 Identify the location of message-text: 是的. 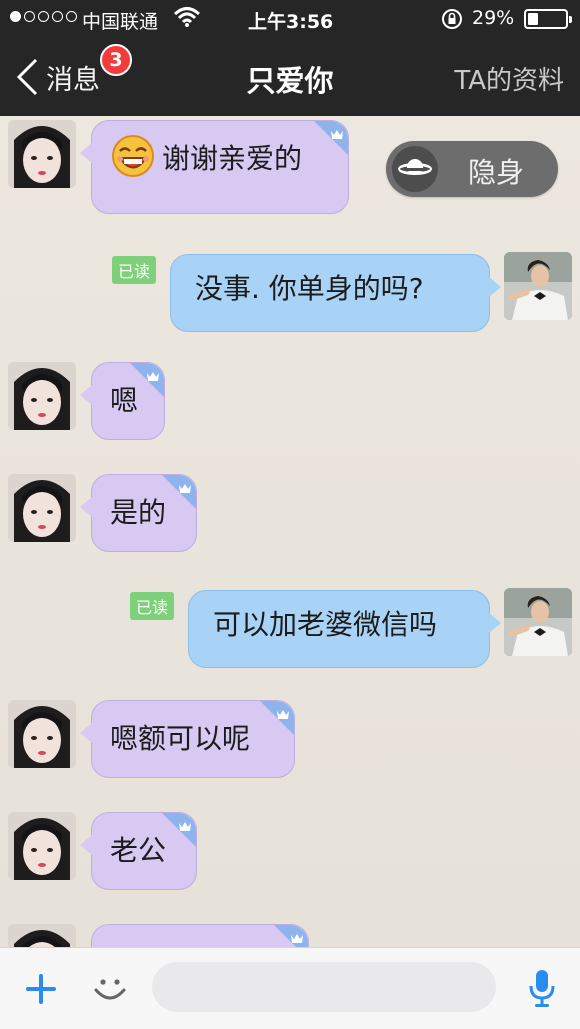
(138, 512).